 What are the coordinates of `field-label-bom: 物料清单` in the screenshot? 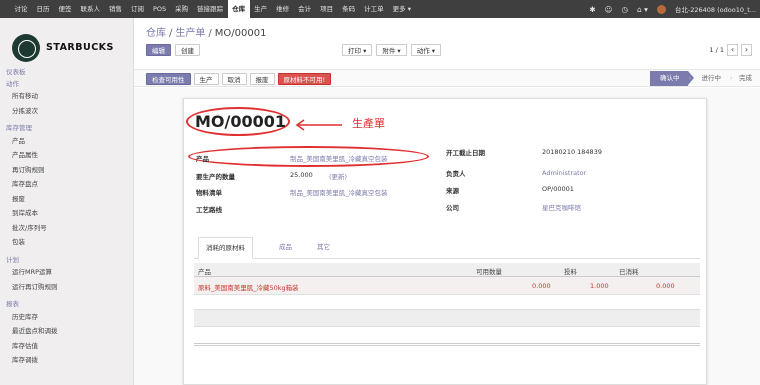 It's located at (209, 193).